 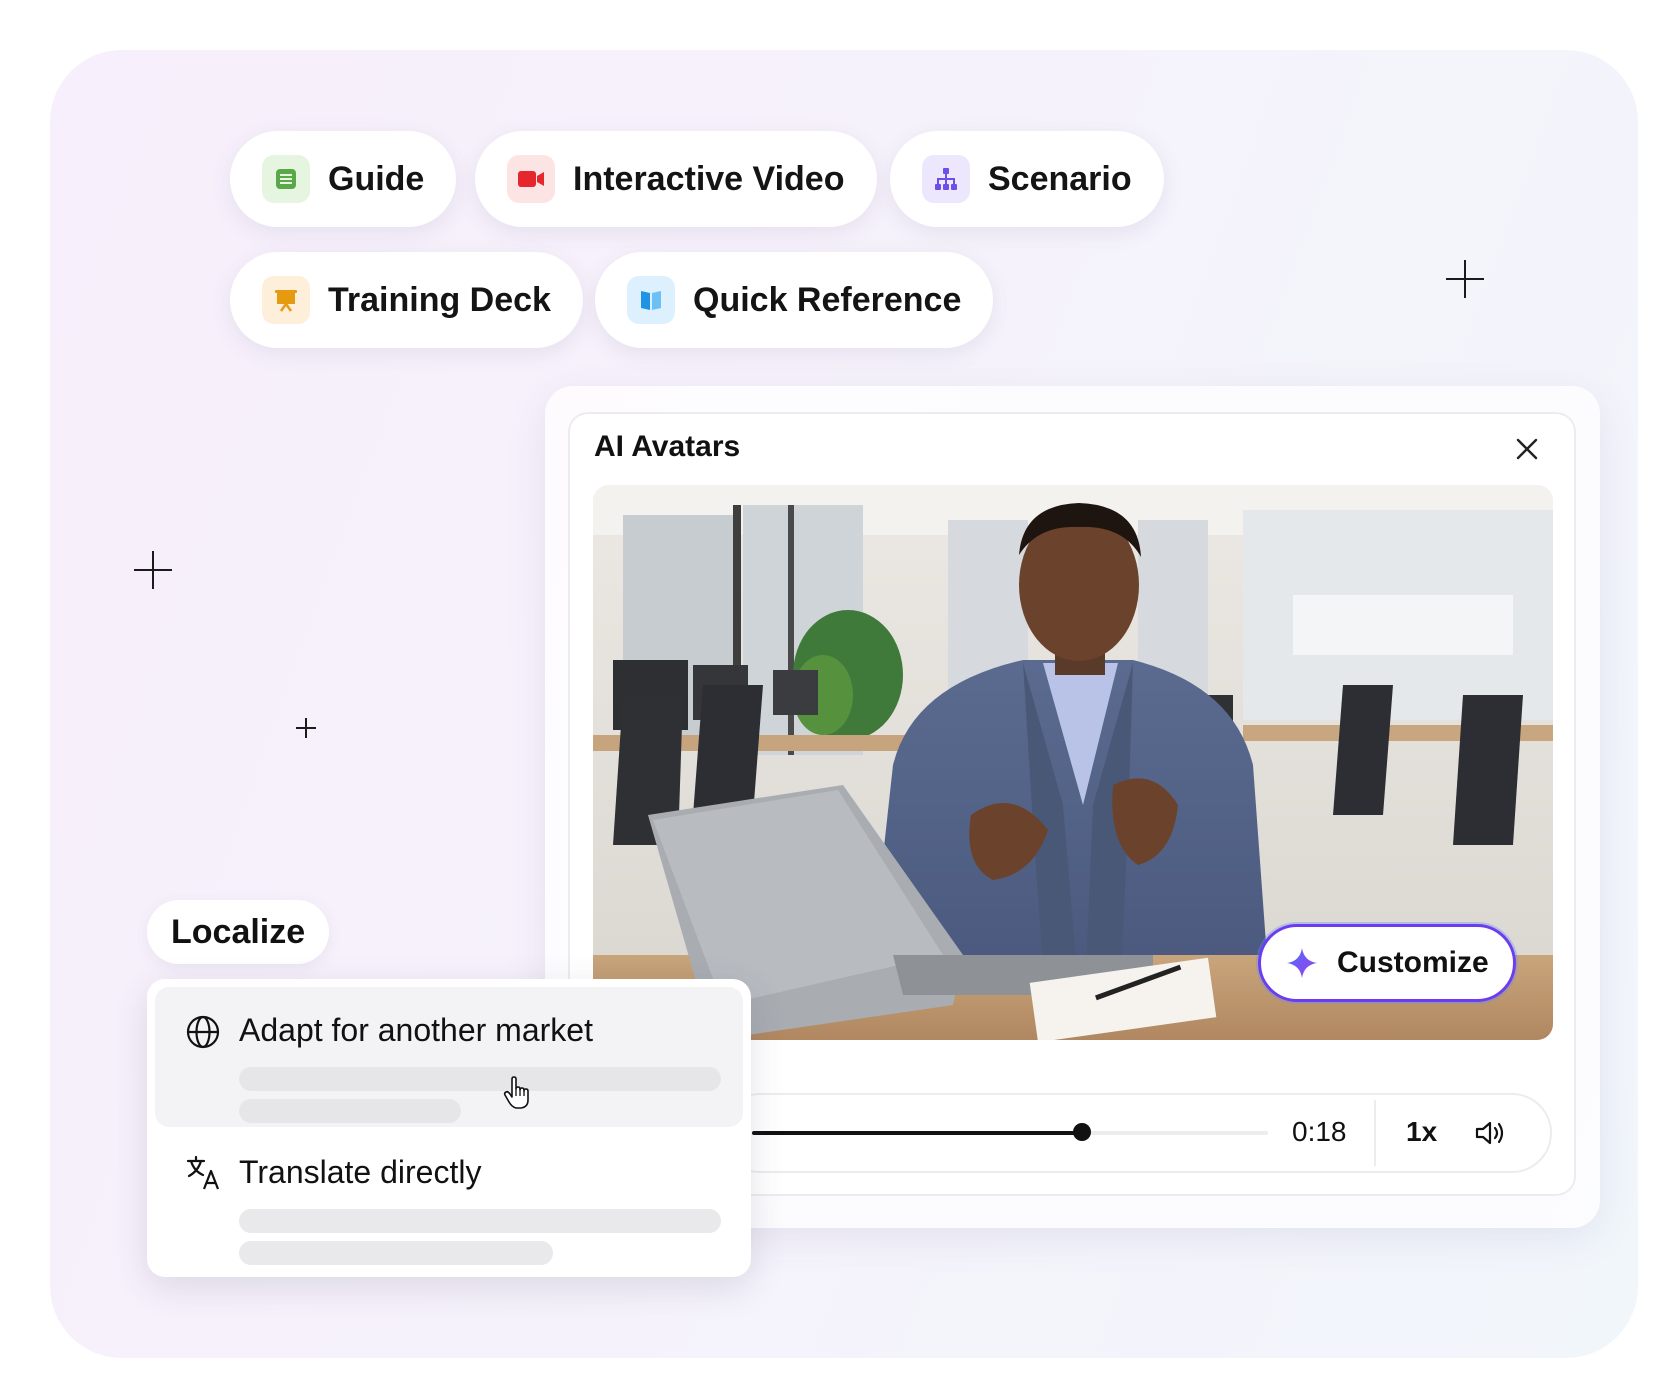 What do you see at coordinates (449, 1199) in the screenshot?
I see `option-translate-directly: Translate directly` at bounding box center [449, 1199].